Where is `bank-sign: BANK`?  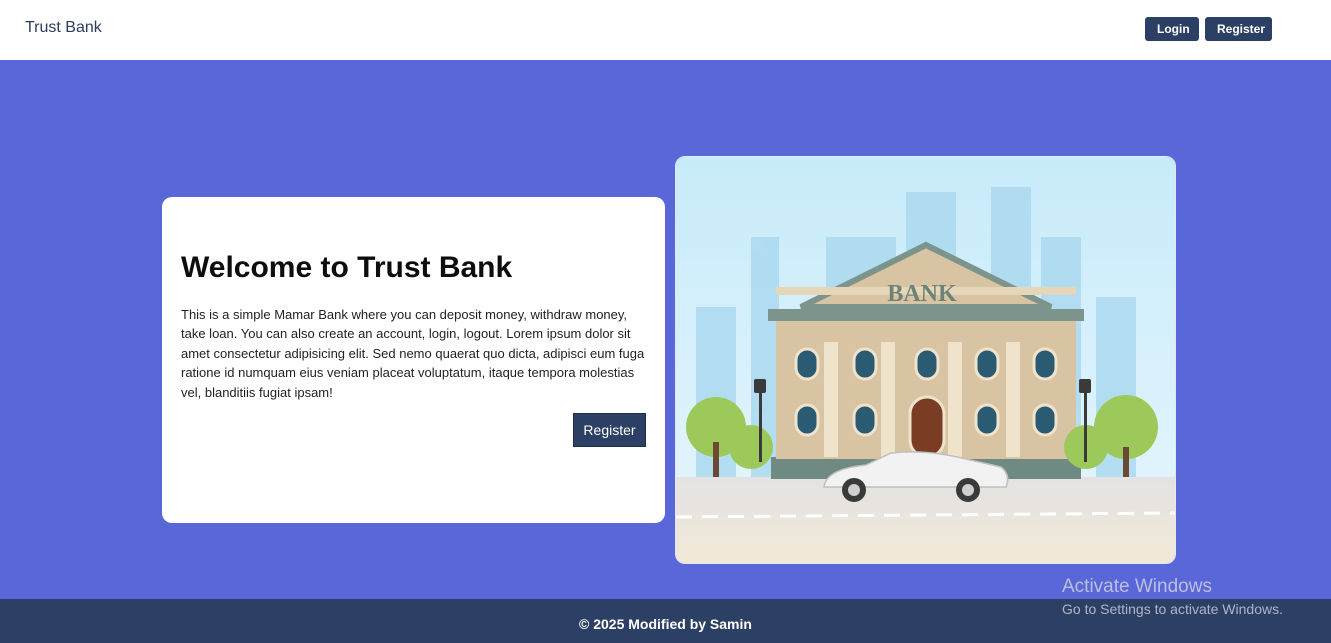 bank-sign: BANK is located at coordinates (922, 294).